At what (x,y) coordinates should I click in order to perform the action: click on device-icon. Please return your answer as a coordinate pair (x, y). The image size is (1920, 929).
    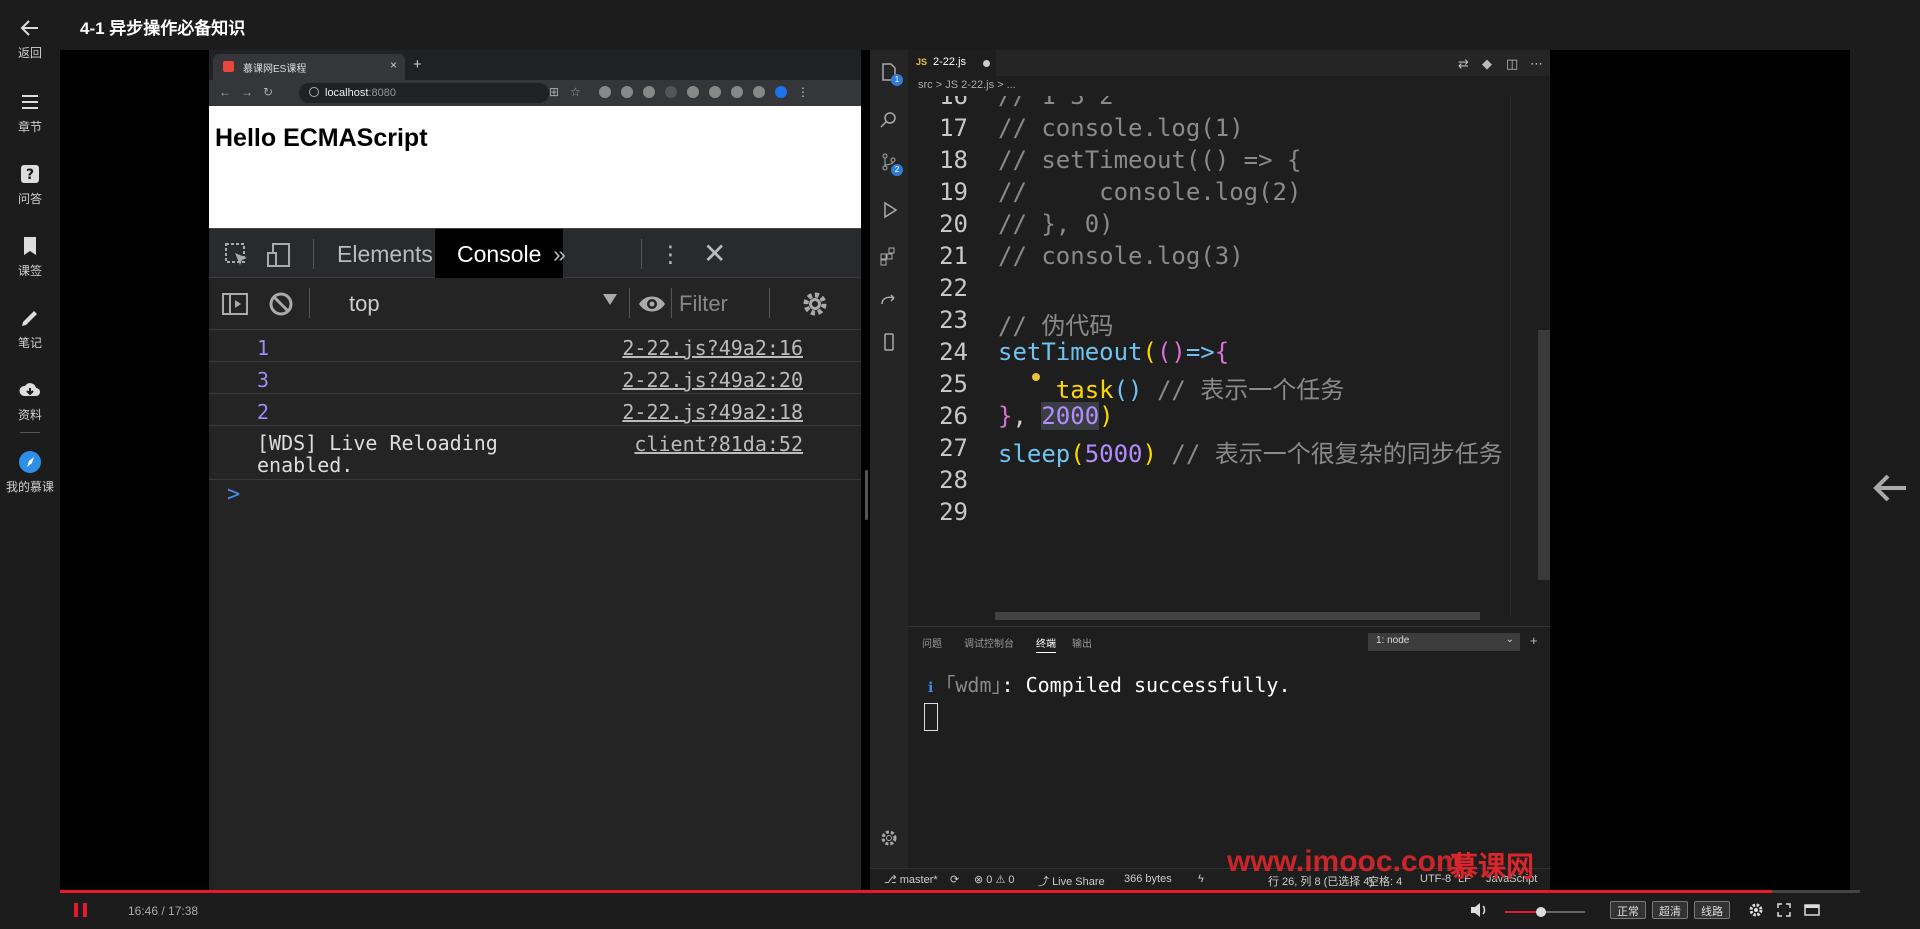
    Looking at the image, I should click on (889, 342).